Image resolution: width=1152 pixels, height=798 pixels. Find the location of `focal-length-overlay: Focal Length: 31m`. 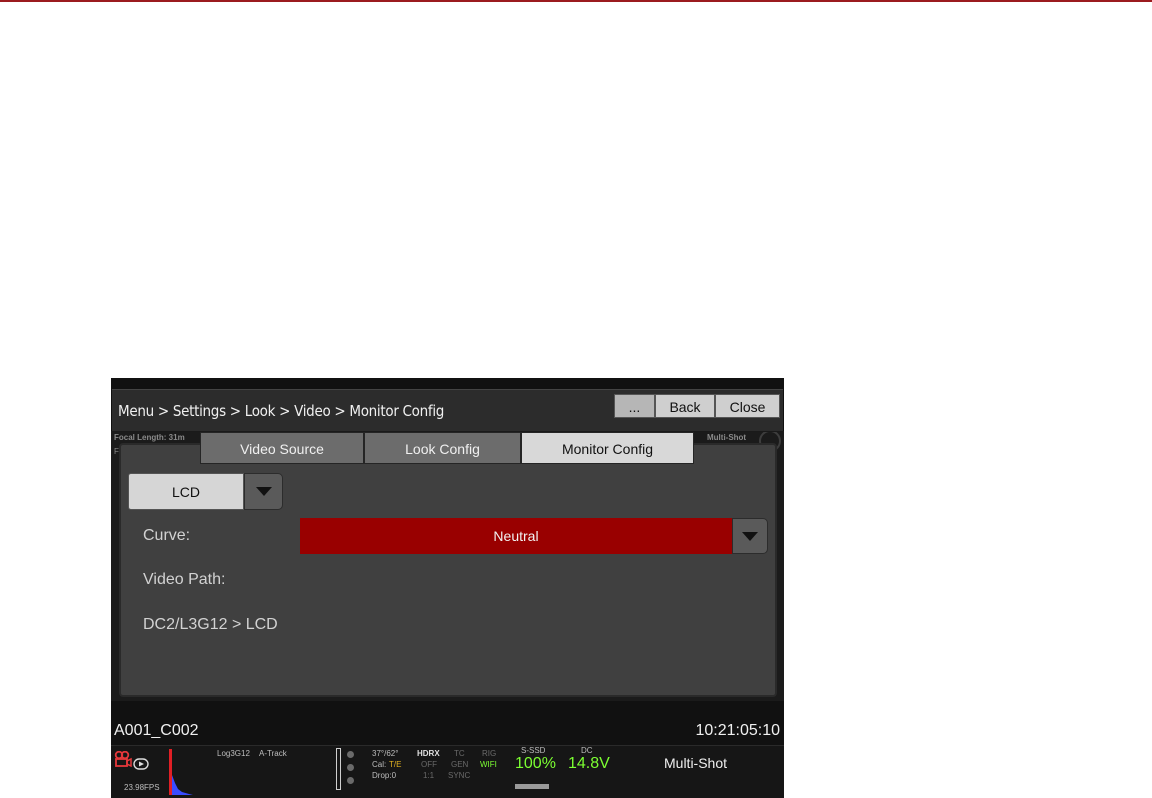

focal-length-overlay: Focal Length: 31m is located at coordinates (149, 437).